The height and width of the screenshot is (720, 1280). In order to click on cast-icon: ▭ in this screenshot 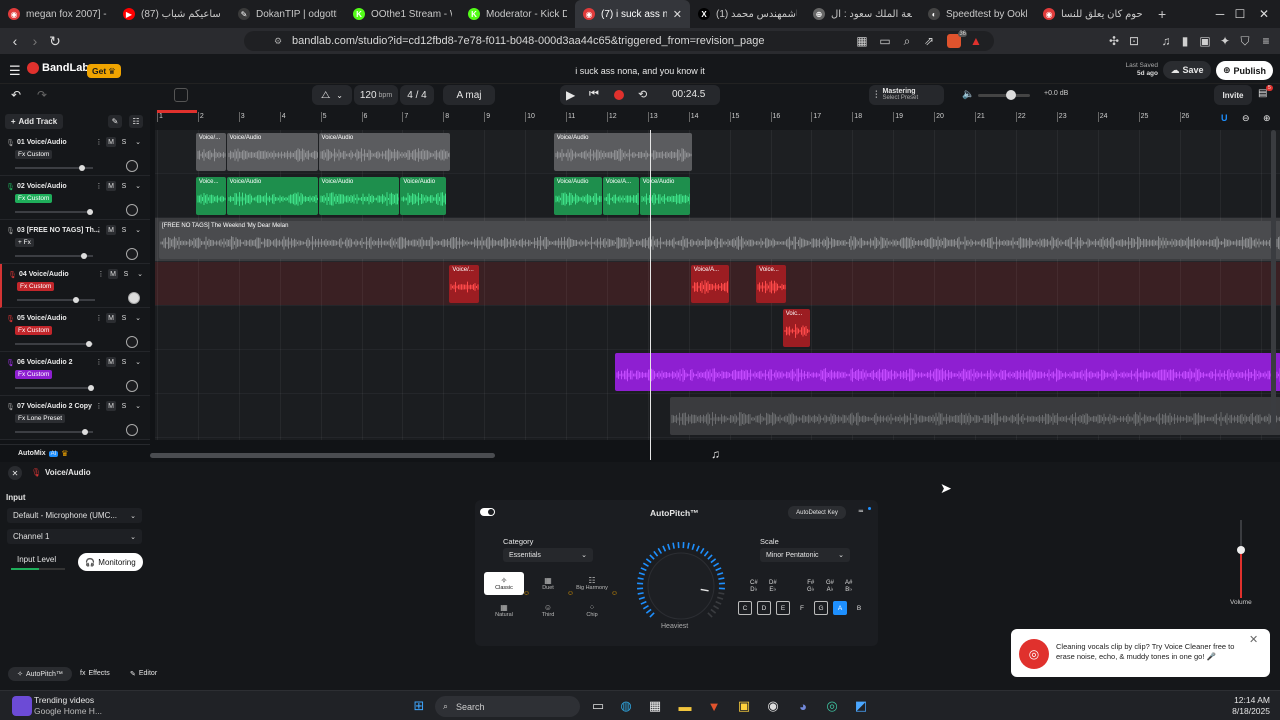, I will do `click(885, 41)`.